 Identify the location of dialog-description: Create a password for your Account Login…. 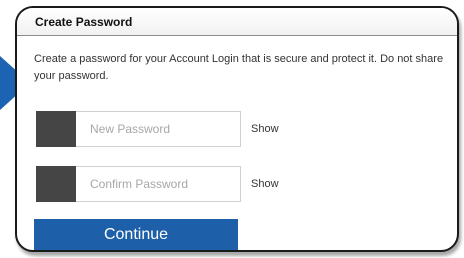
(239, 67).